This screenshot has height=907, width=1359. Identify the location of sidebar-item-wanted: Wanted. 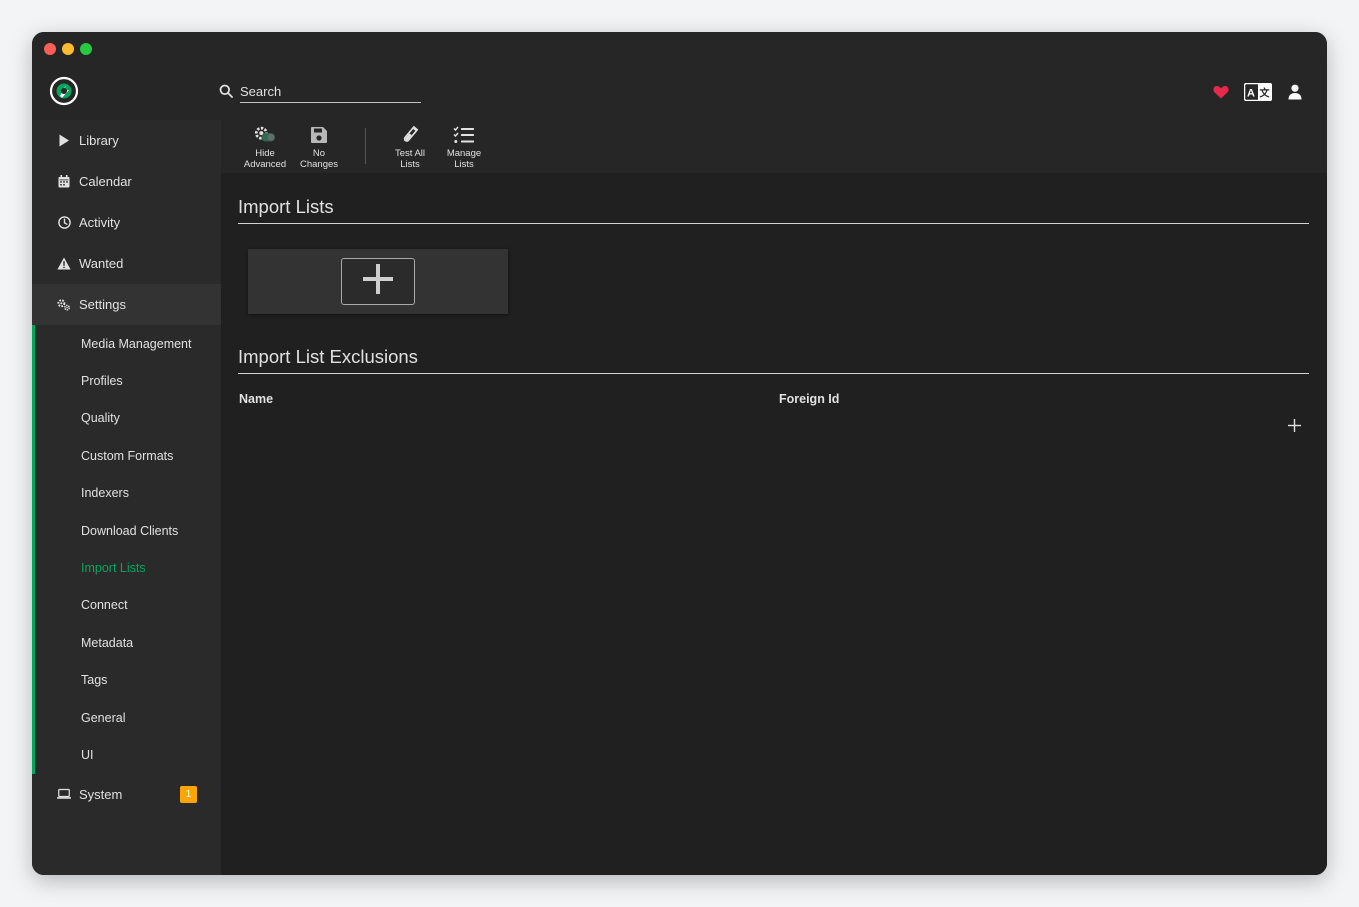
(126, 263).